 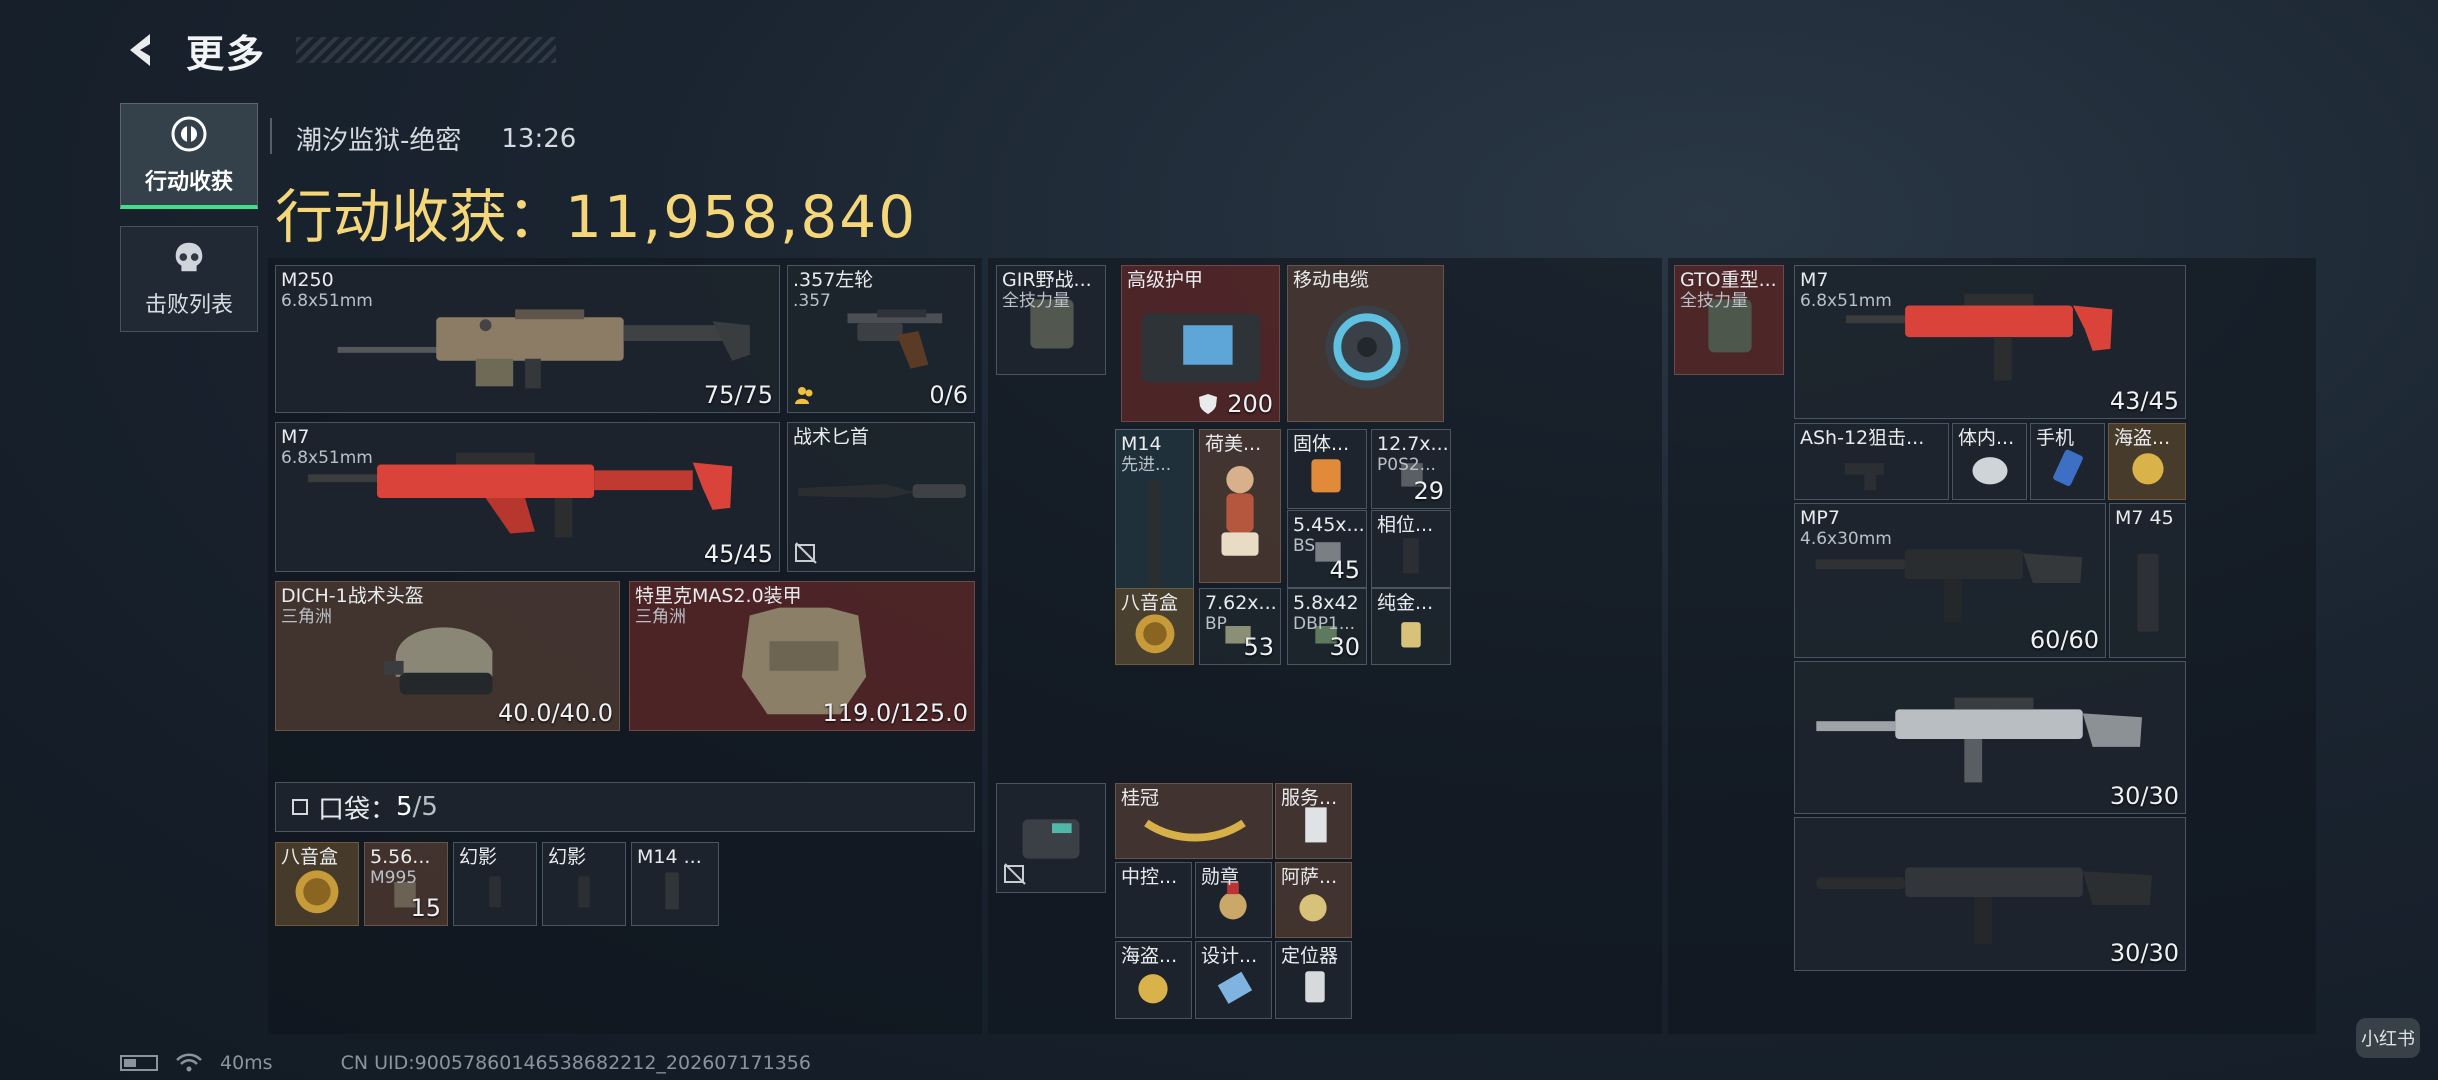 What do you see at coordinates (2147, 580) in the screenshot?
I see `safebox-item: M7 45` at bounding box center [2147, 580].